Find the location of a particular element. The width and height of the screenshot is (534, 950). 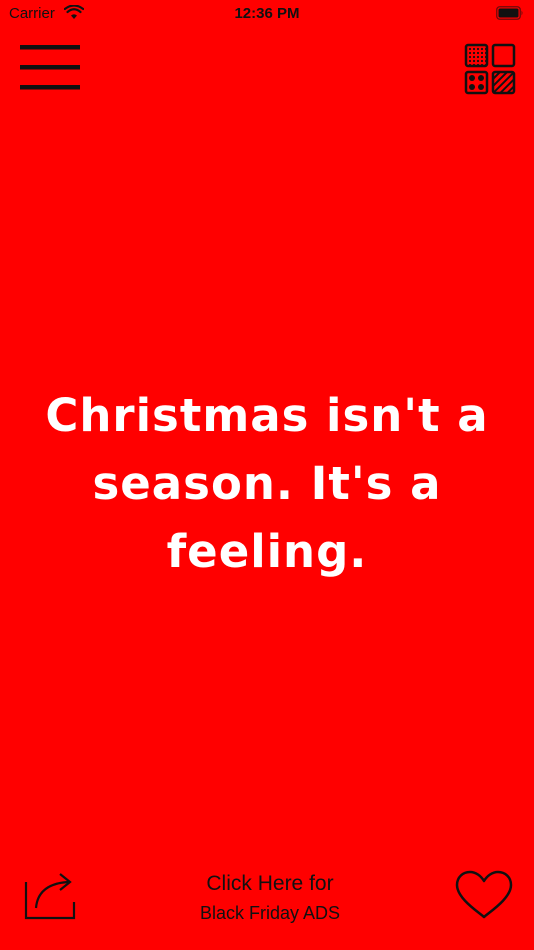

share-export-icon is located at coordinates (50, 894).